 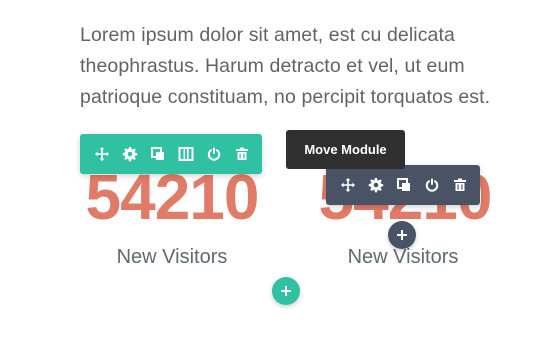 What do you see at coordinates (186, 154) in the screenshot?
I see `columns-icon` at bounding box center [186, 154].